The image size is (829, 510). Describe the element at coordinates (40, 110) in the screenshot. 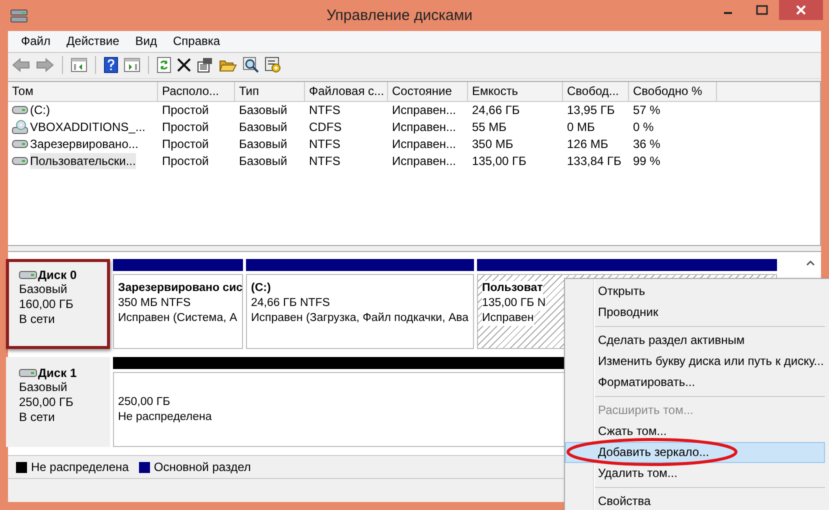

I see `table-cell: (C:)` at that location.